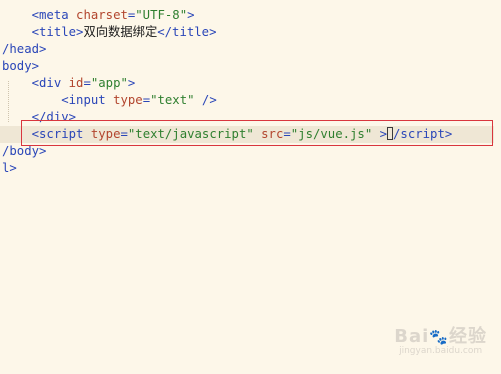 Image resolution: width=501 pixels, height=374 pixels. I want to click on code-line: <div id="app">, so click(68, 83).